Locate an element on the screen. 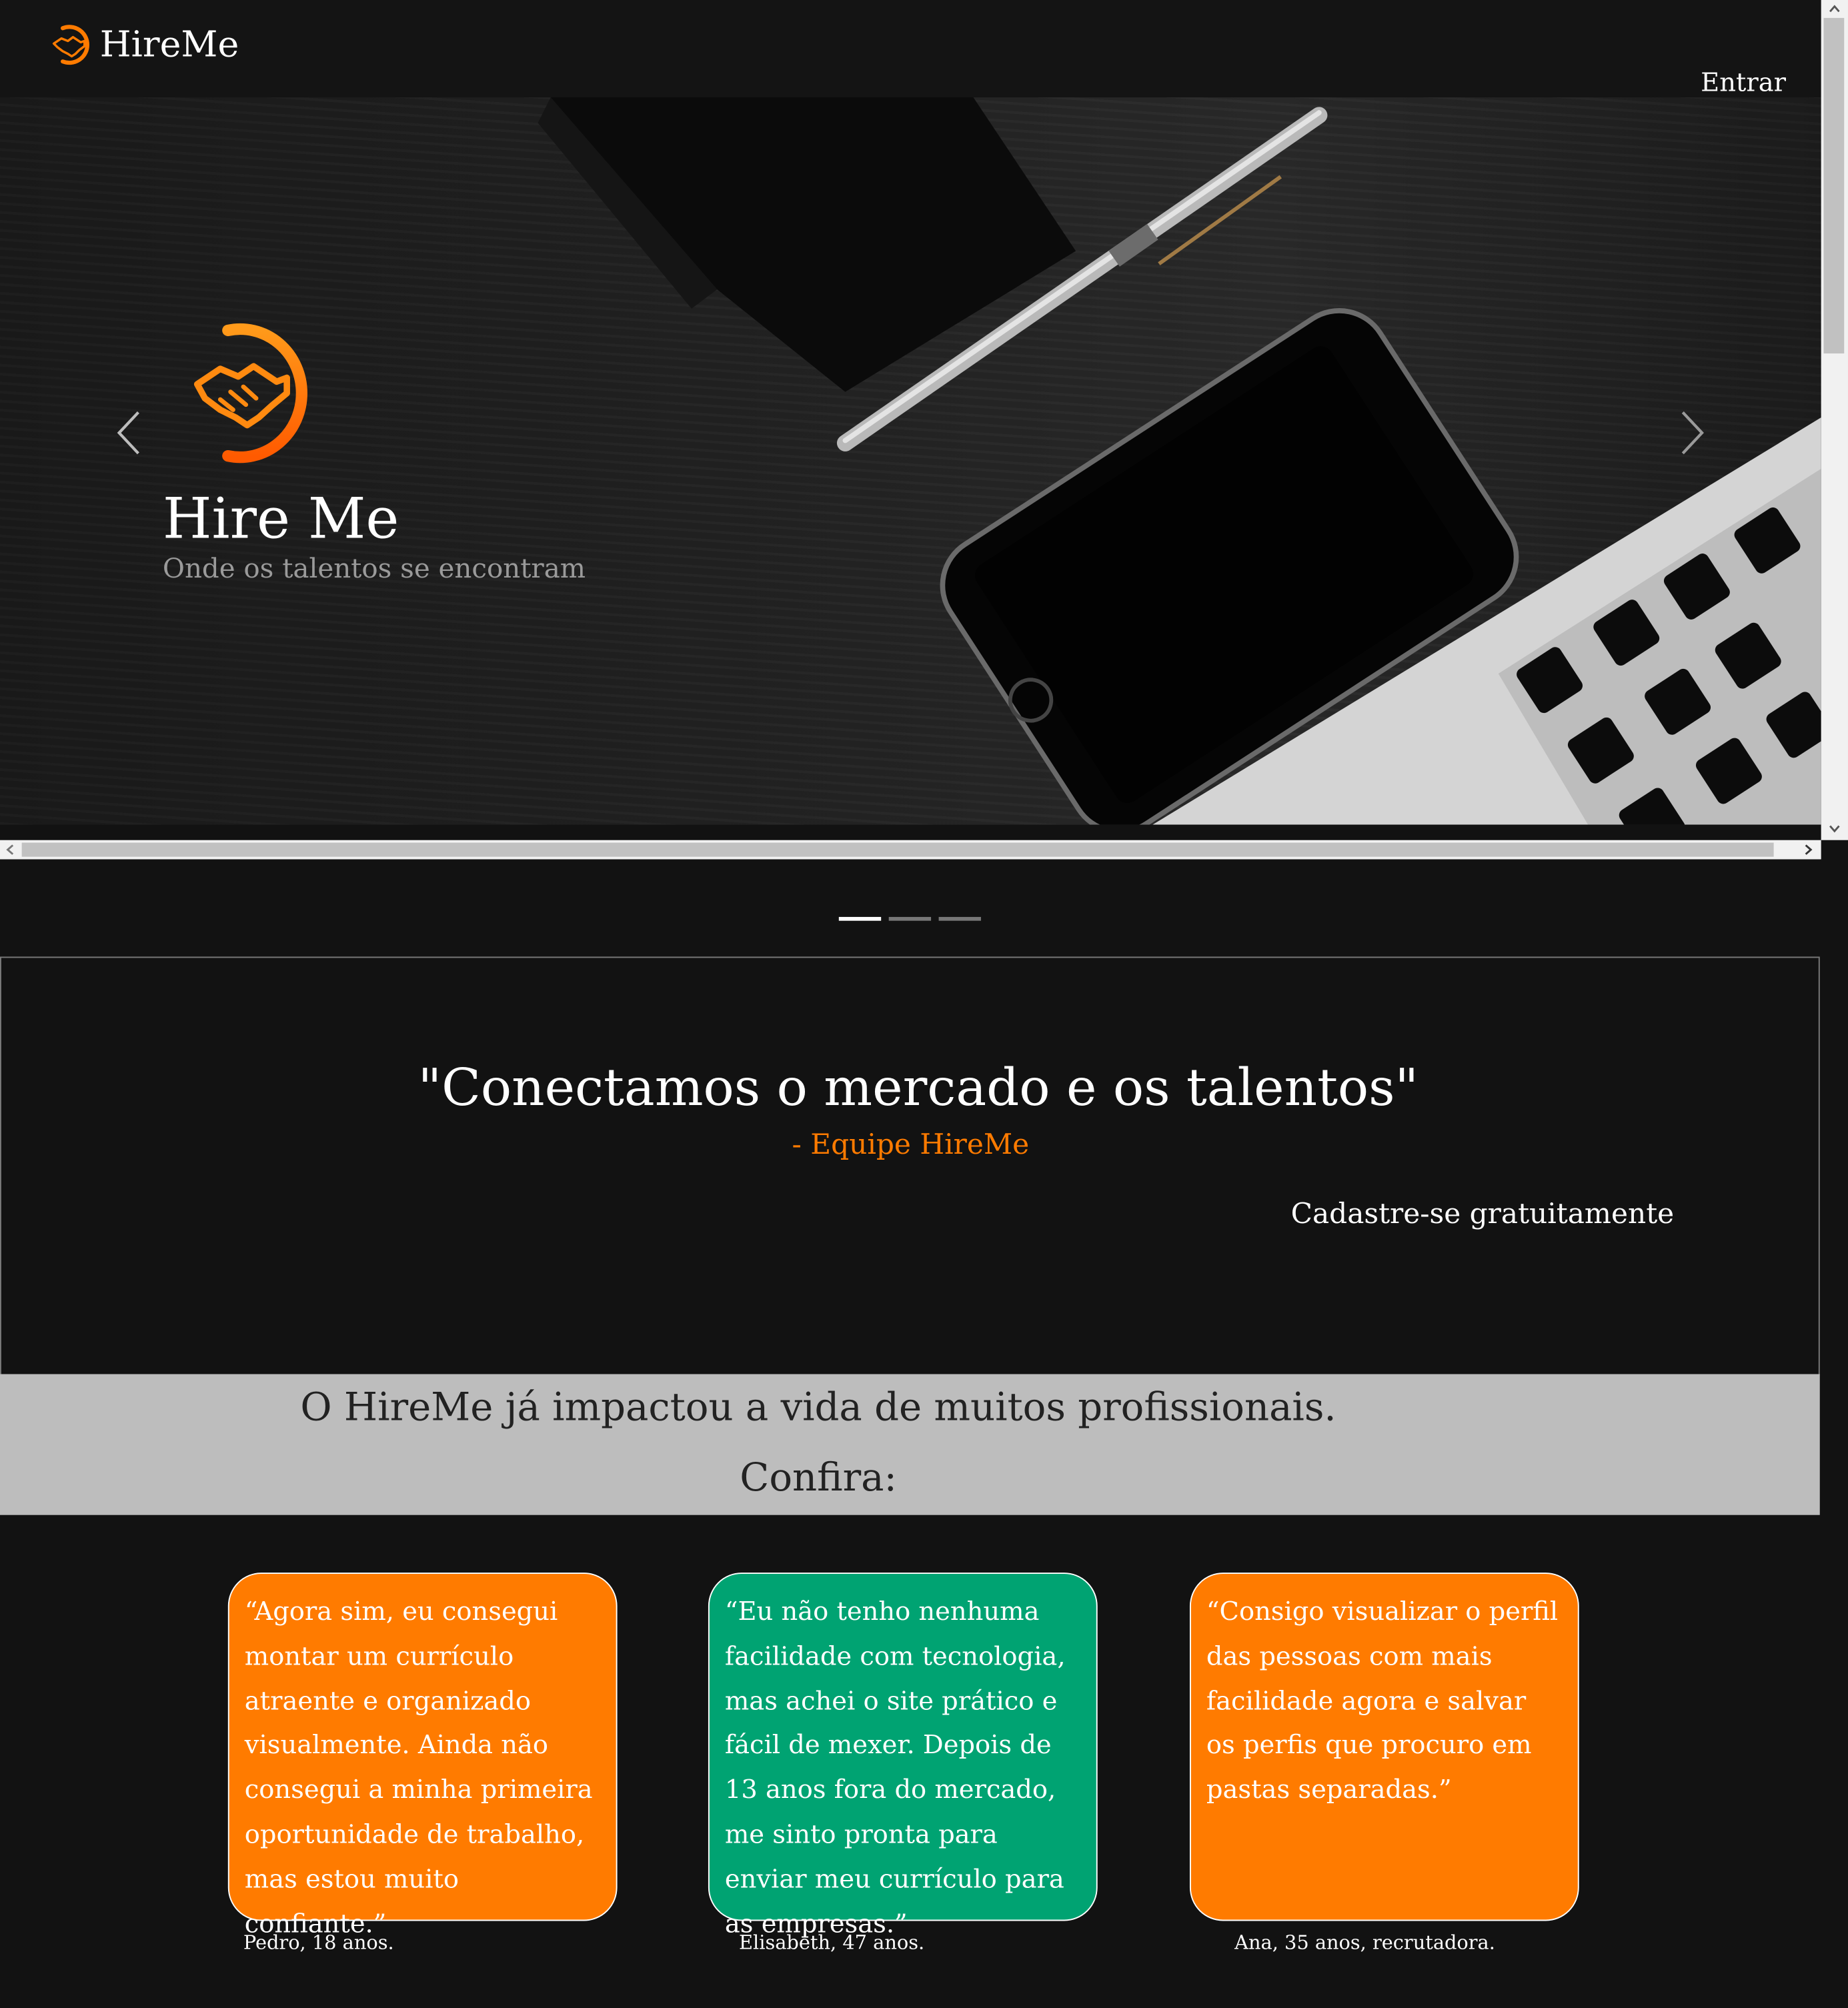  impact-subheading: Confira: is located at coordinates (818, 1478).